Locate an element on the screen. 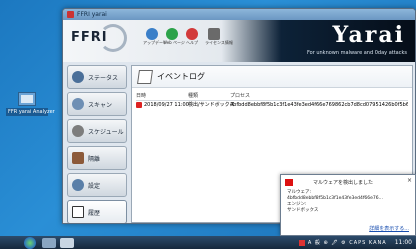 This screenshot has height=249, width=416. webpage-button: Web ページ is located at coordinates (174, 37).